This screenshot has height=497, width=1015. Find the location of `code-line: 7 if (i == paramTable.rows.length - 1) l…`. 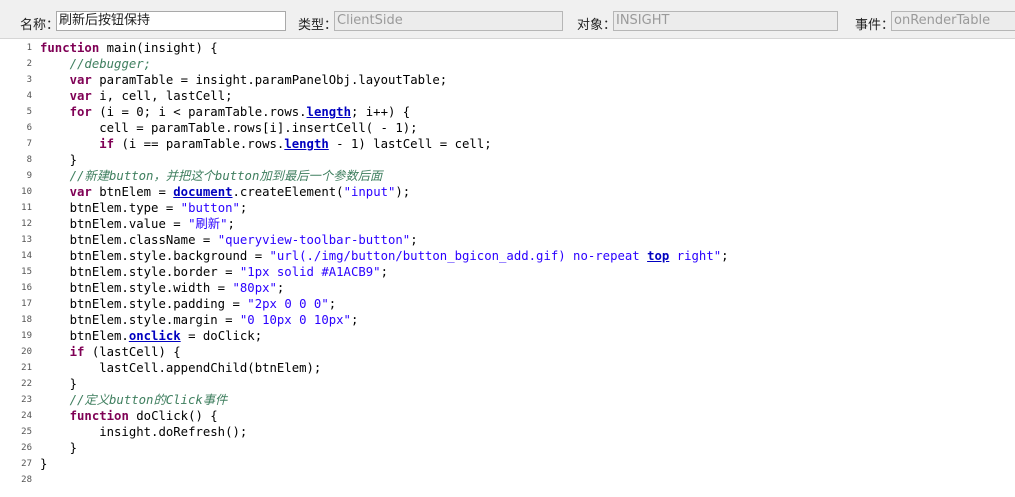

code-line: 7 if (i == paramTable.rows.length - 1) l… is located at coordinates (507, 144).